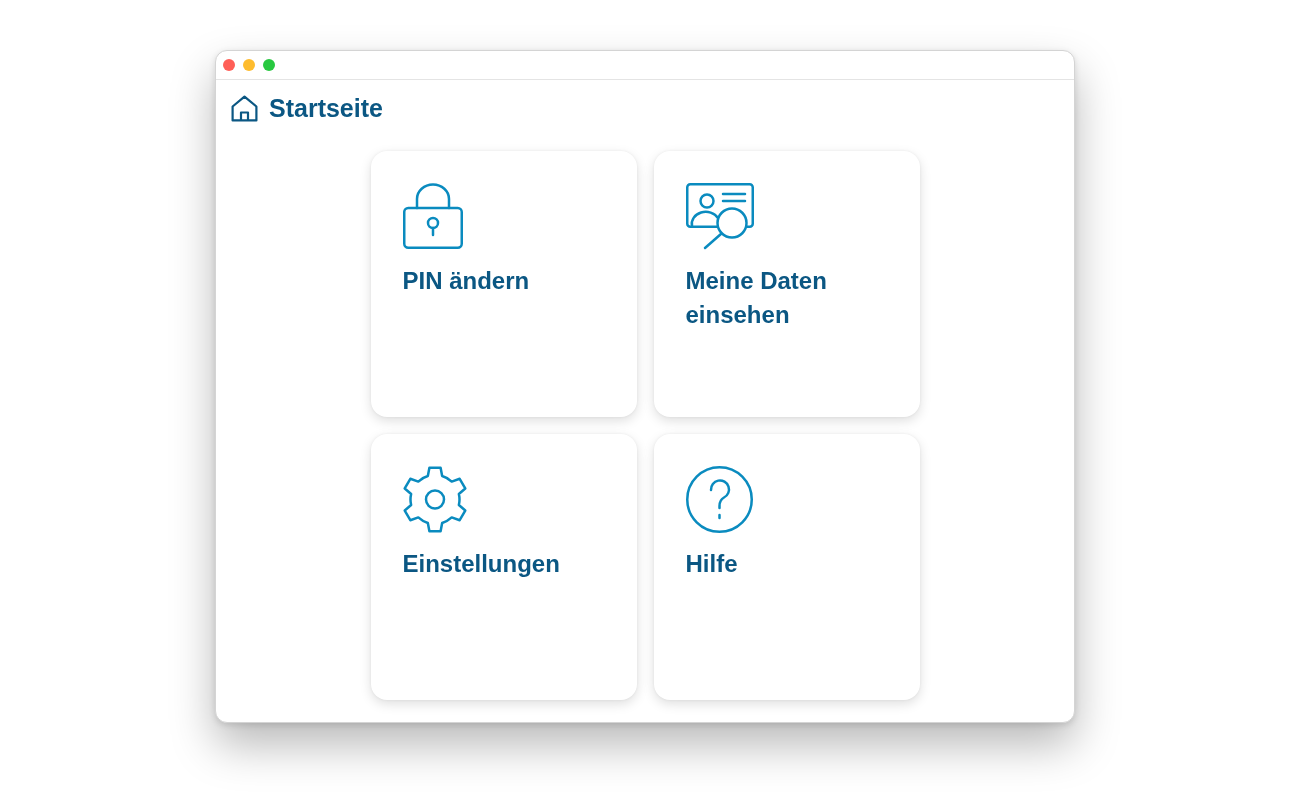 The image size is (1290, 806). I want to click on id-card-search-icon, so click(719, 216).